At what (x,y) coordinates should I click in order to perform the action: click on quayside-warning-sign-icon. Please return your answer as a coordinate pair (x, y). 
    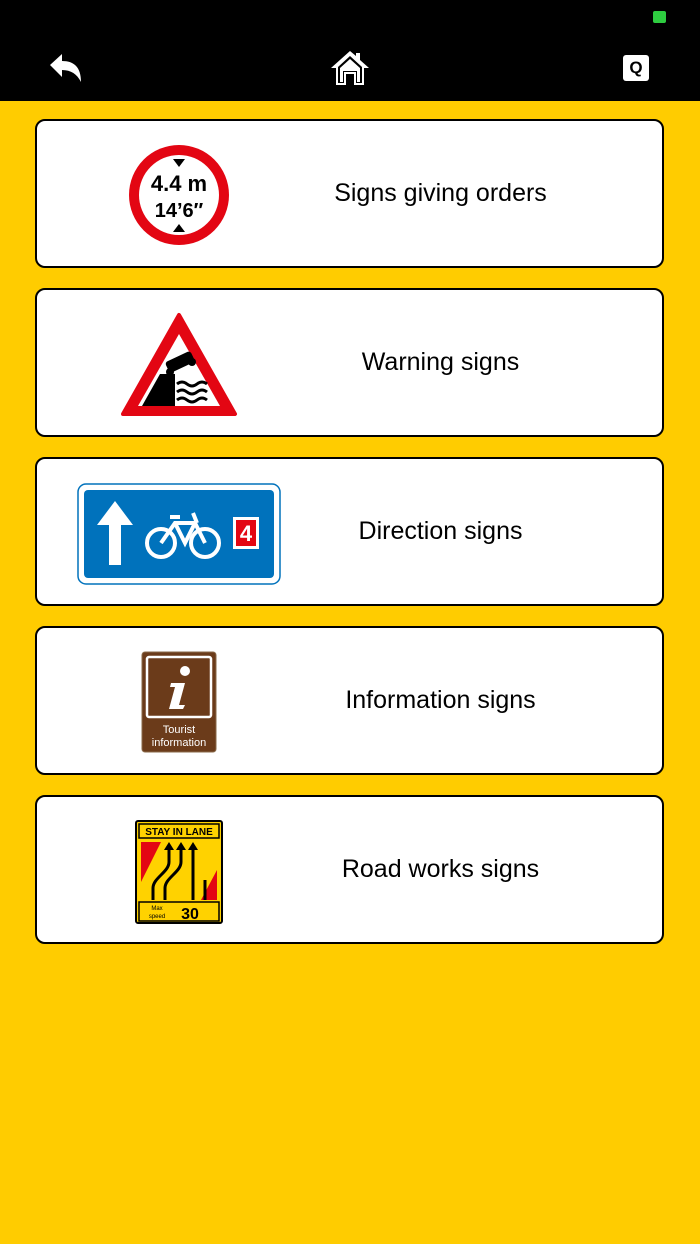
    Looking at the image, I should click on (179, 367).